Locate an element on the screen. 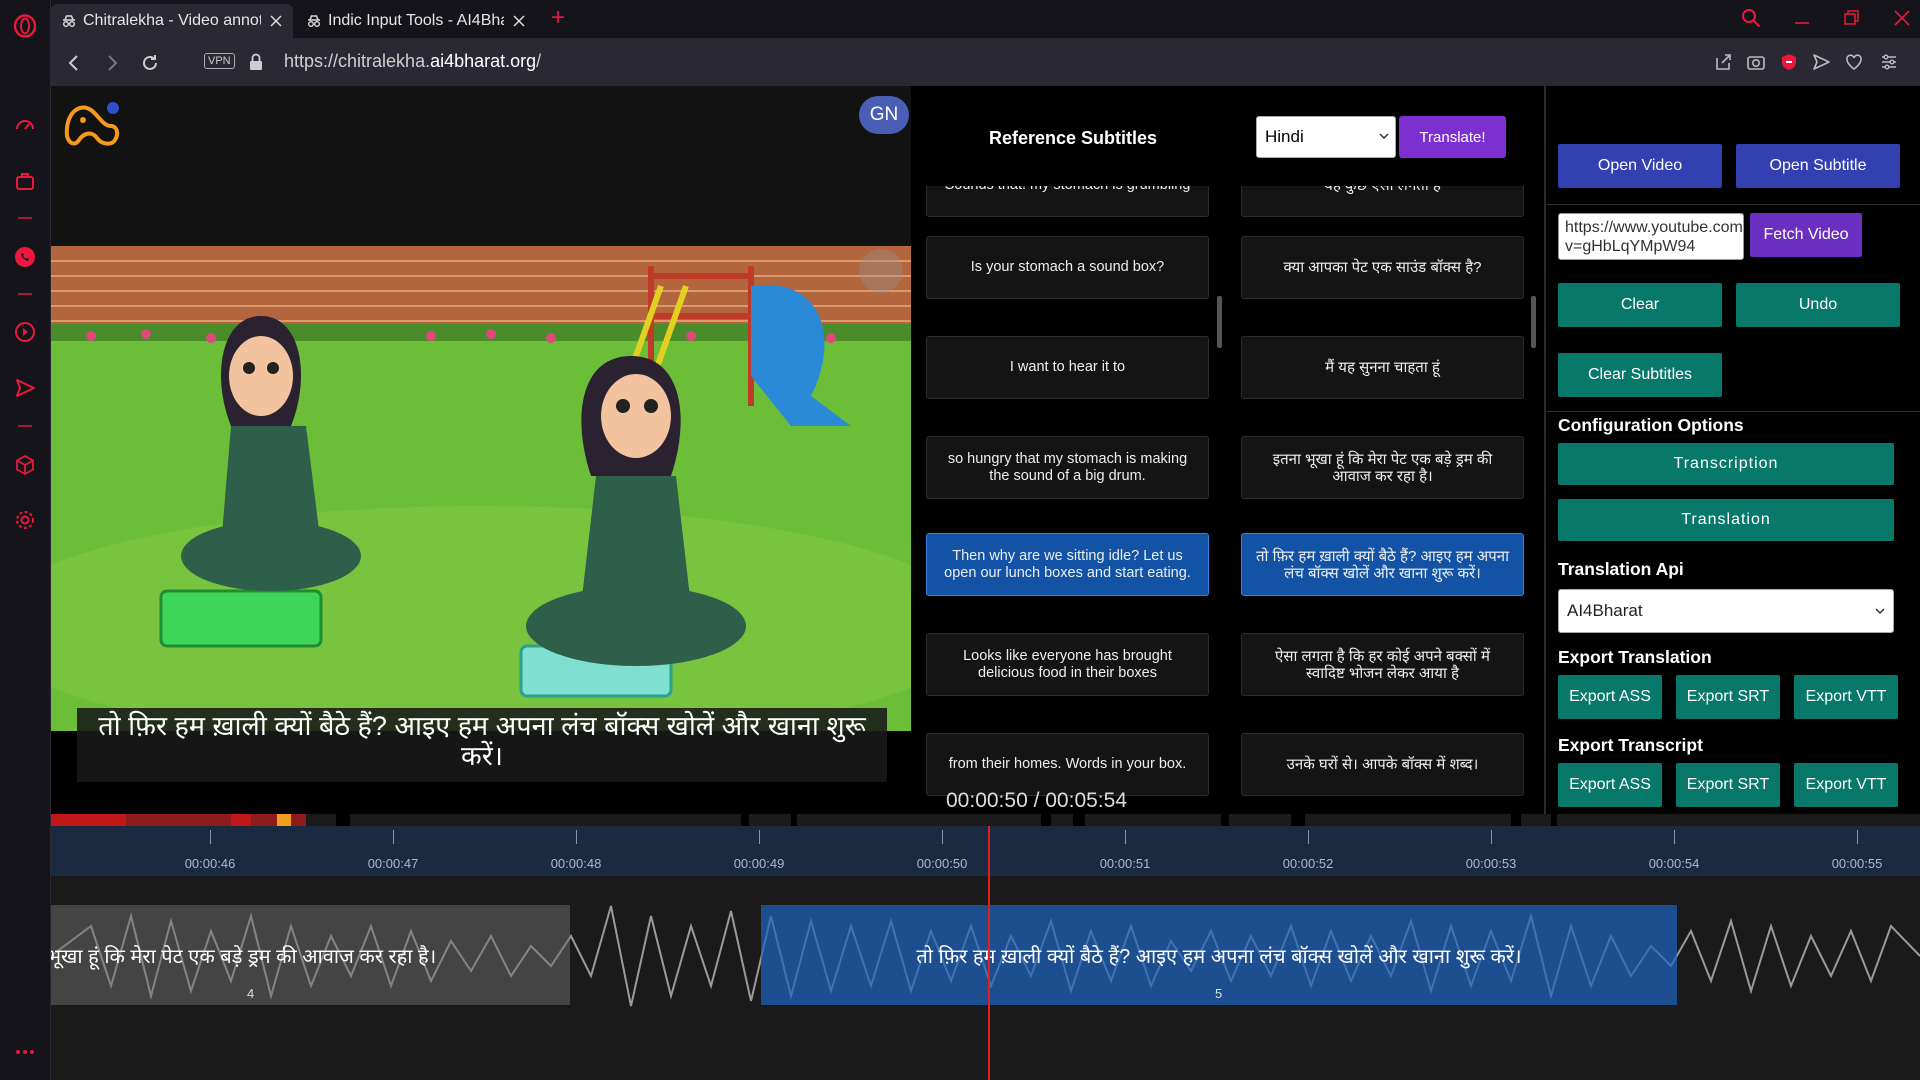 The height and width of the screenshot is (1080, 1920). restore-icon is located at coordinates (1852, 18).